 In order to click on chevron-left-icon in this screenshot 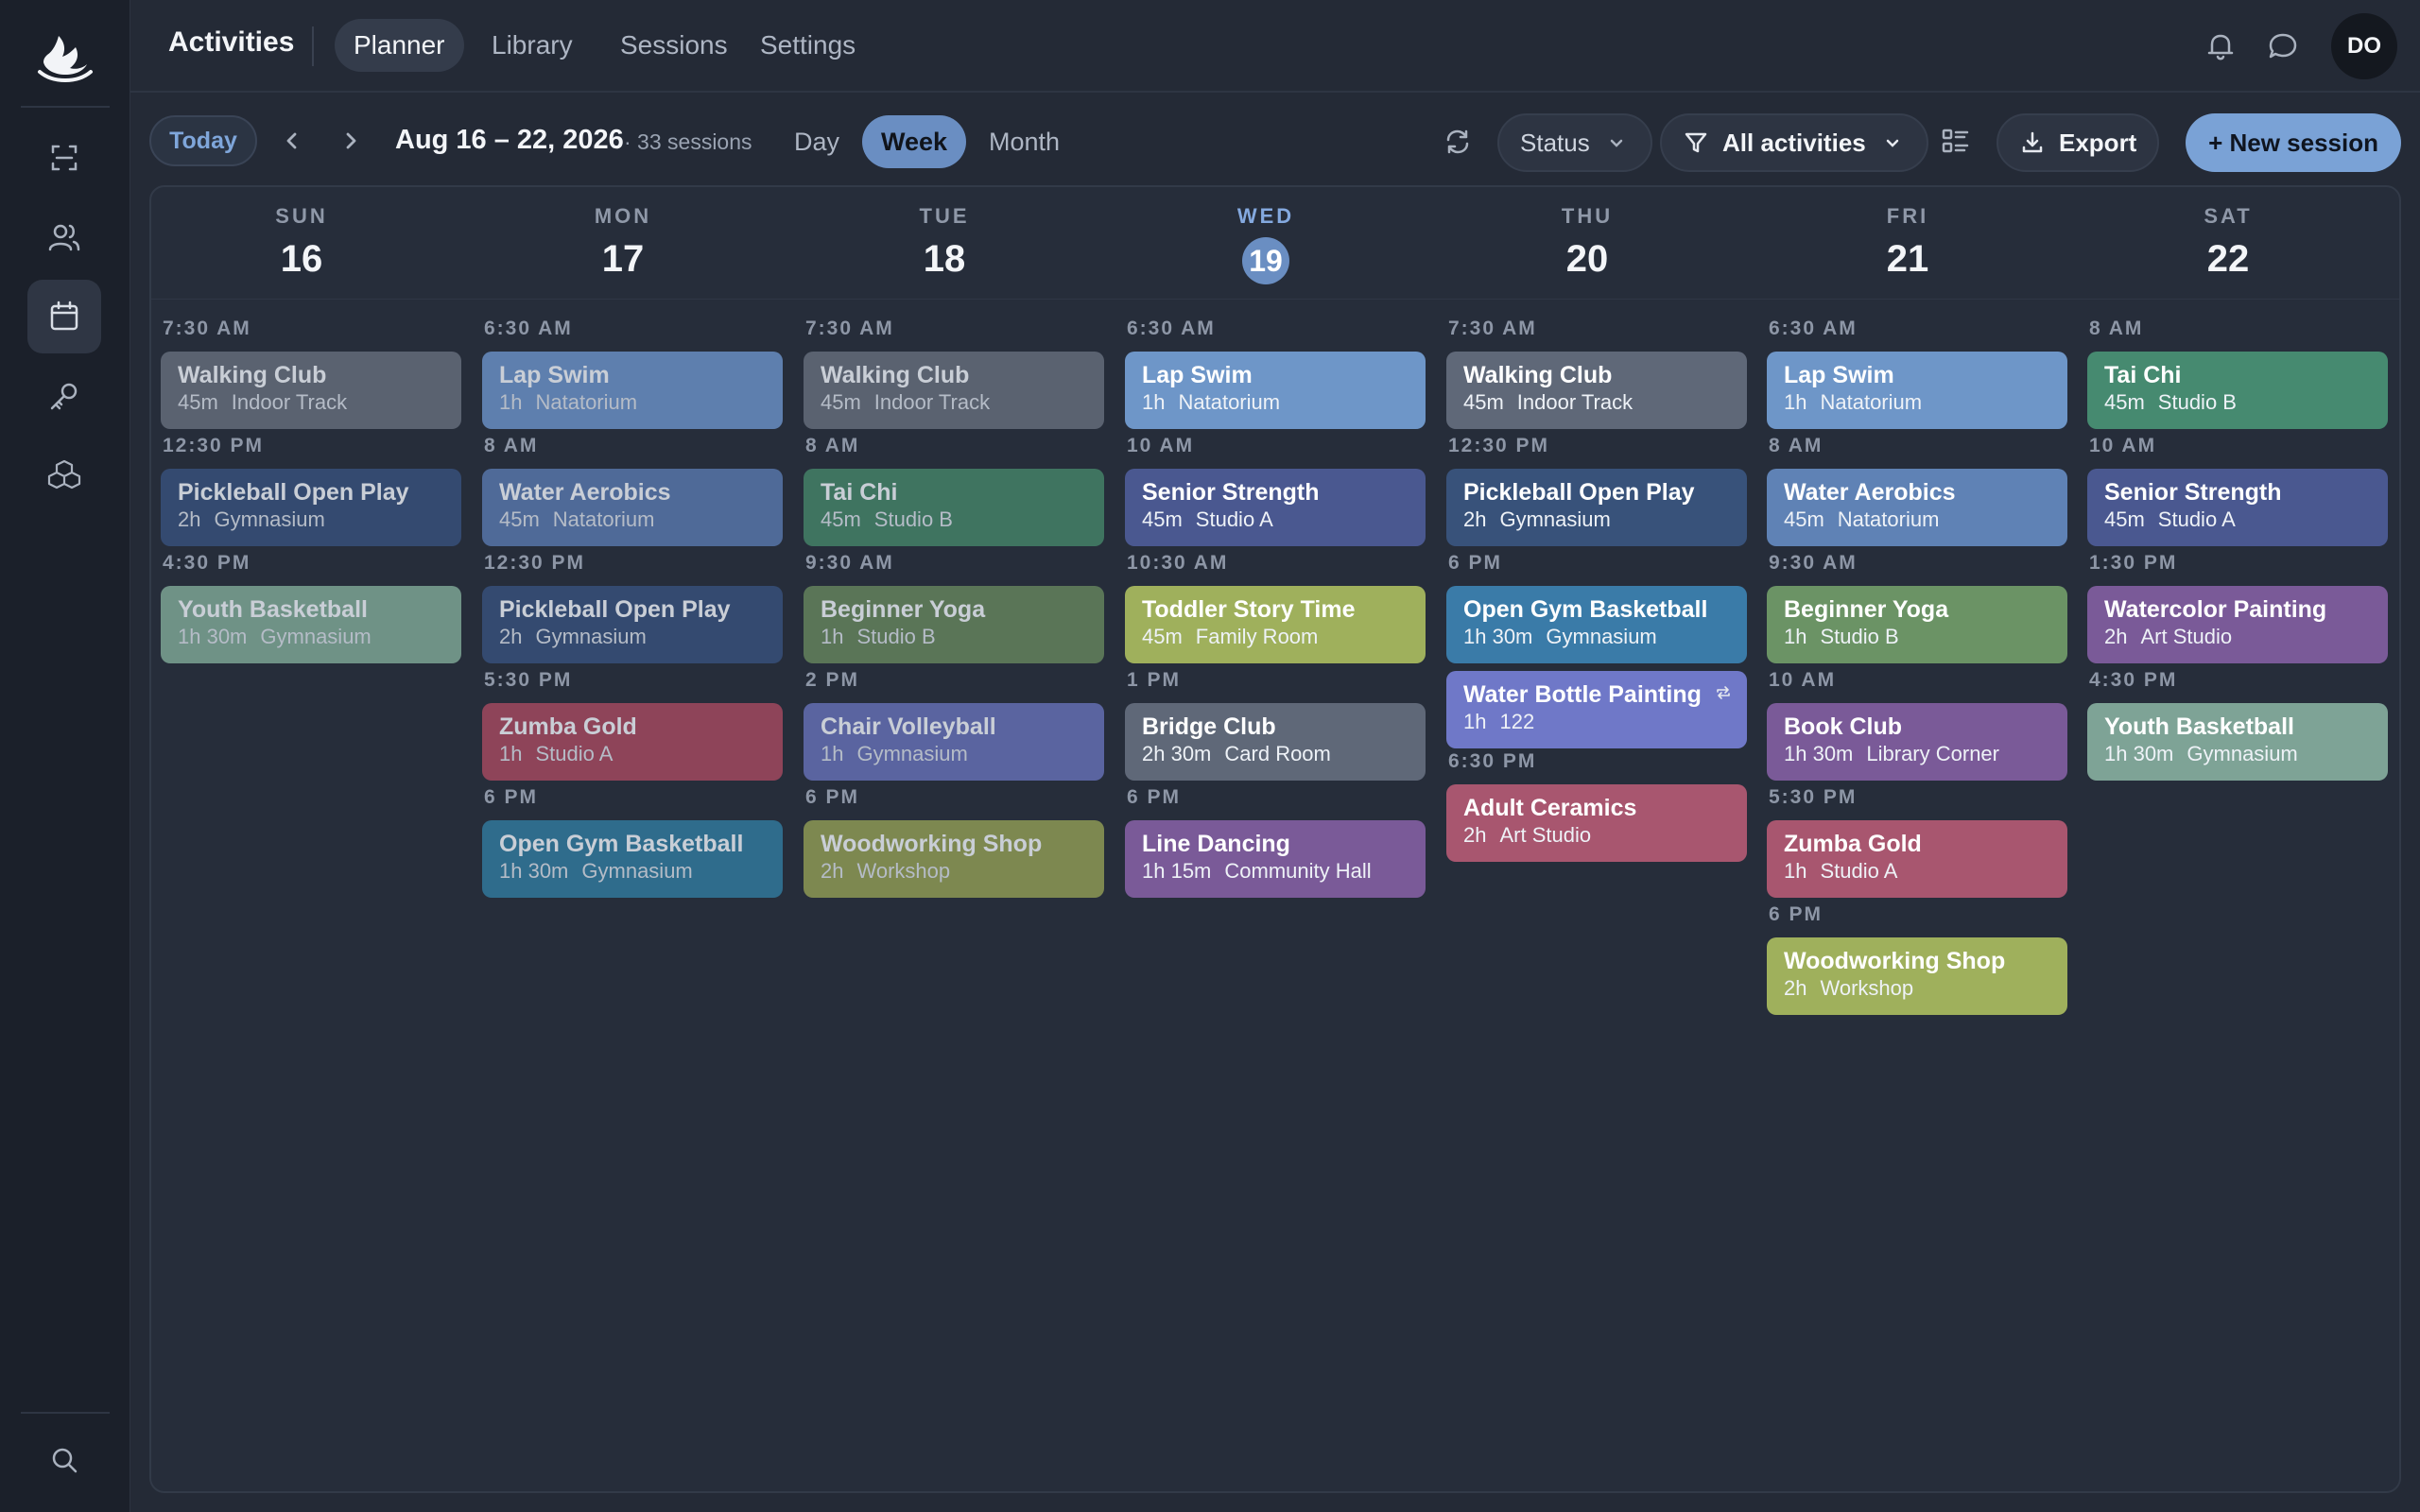, I will do `click(292, 141)`.